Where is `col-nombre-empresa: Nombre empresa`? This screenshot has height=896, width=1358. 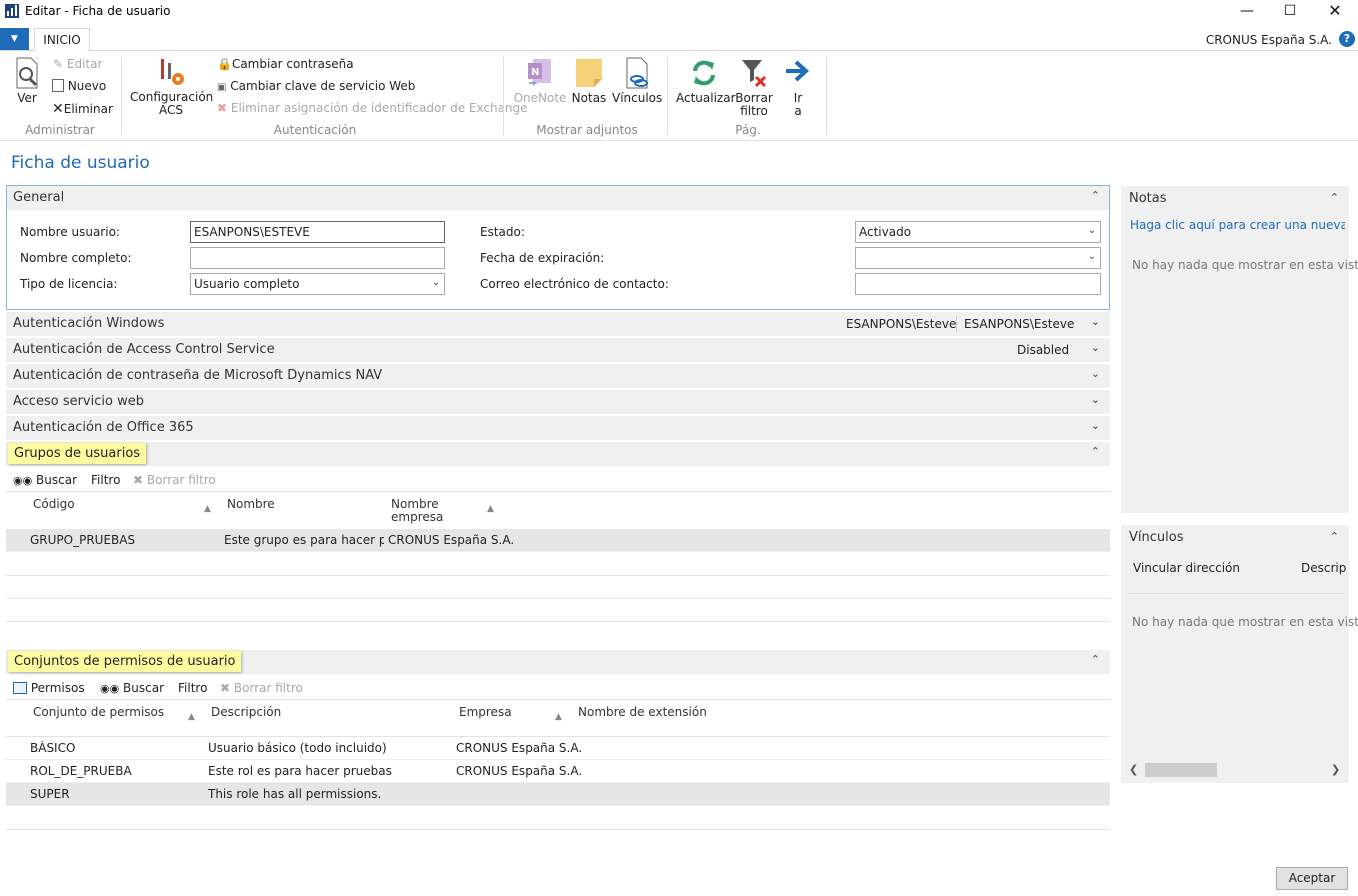 col-nombre-empresa: Nombre empresa is located at coordinates (417, 511).